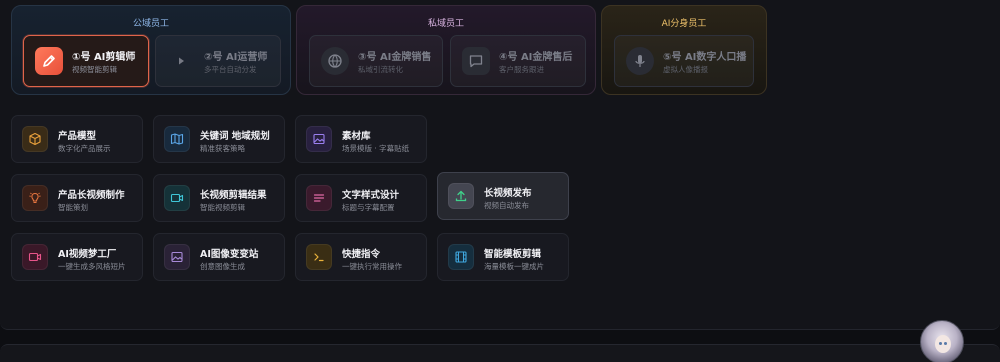 Image resolution: width=1000 pixels, height=362 pixels. I want to click on play-icon, so click(181, 61).